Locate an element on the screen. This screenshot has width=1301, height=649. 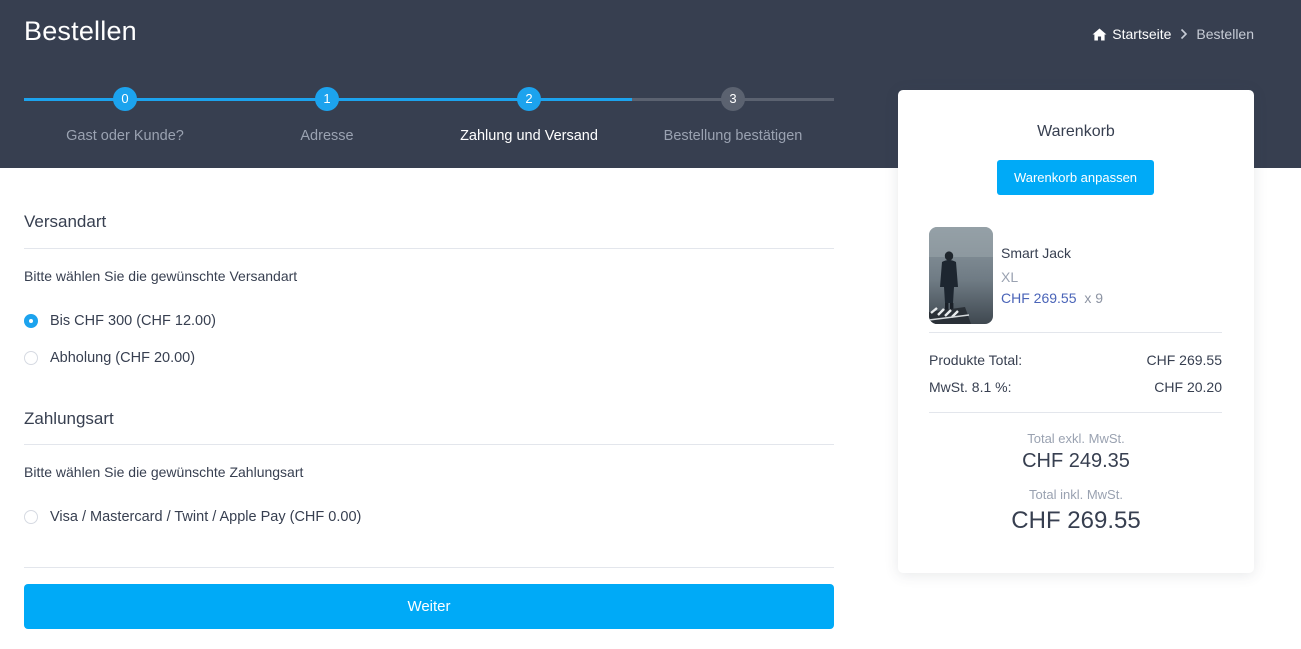
total-incl-label: Total inkl. MwSt. is located at coordinates (1076, 494).